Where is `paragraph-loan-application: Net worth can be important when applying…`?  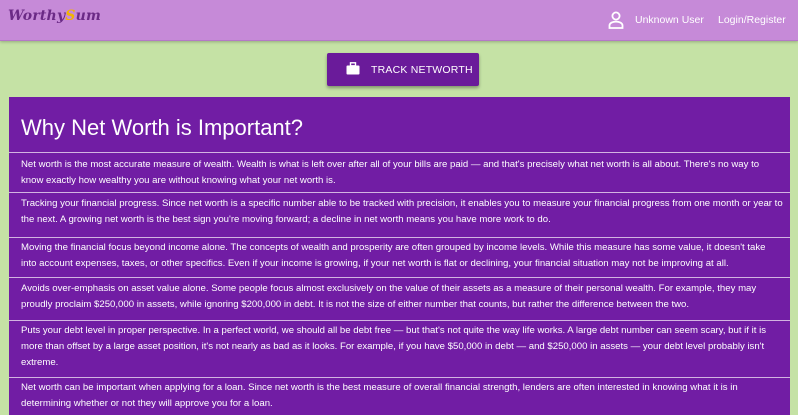
paragraph-loan-application: Net worth can be important when applying… is located at coordinates (379, 395).